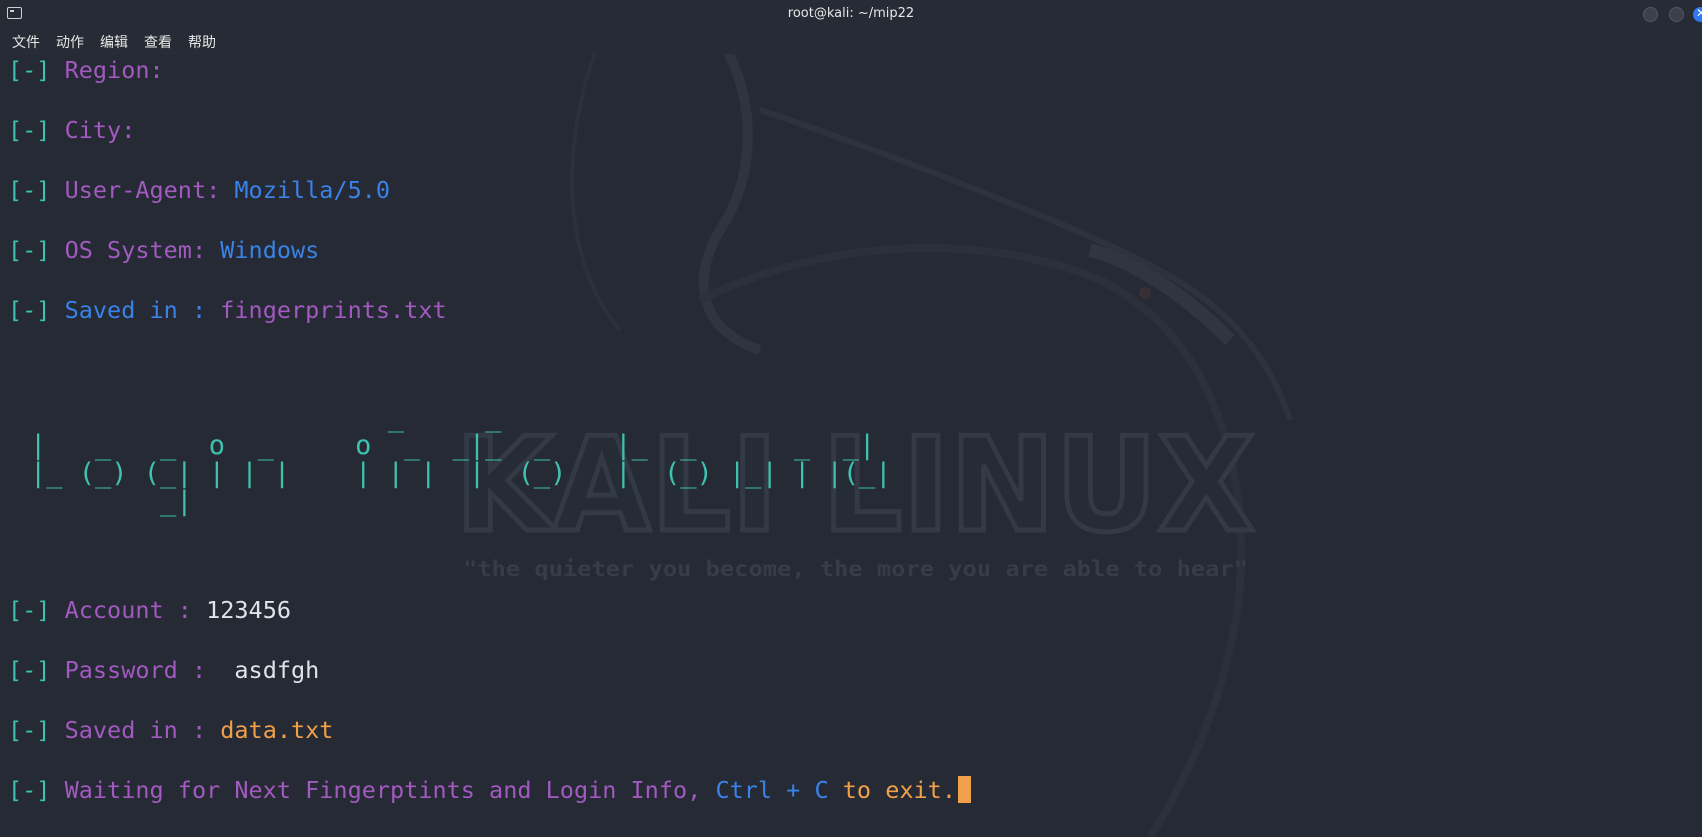  Describe the element at coordinates (772, 790) in the screenshot. I see `ctrl-c-hint: Ctrl + C` at that location.